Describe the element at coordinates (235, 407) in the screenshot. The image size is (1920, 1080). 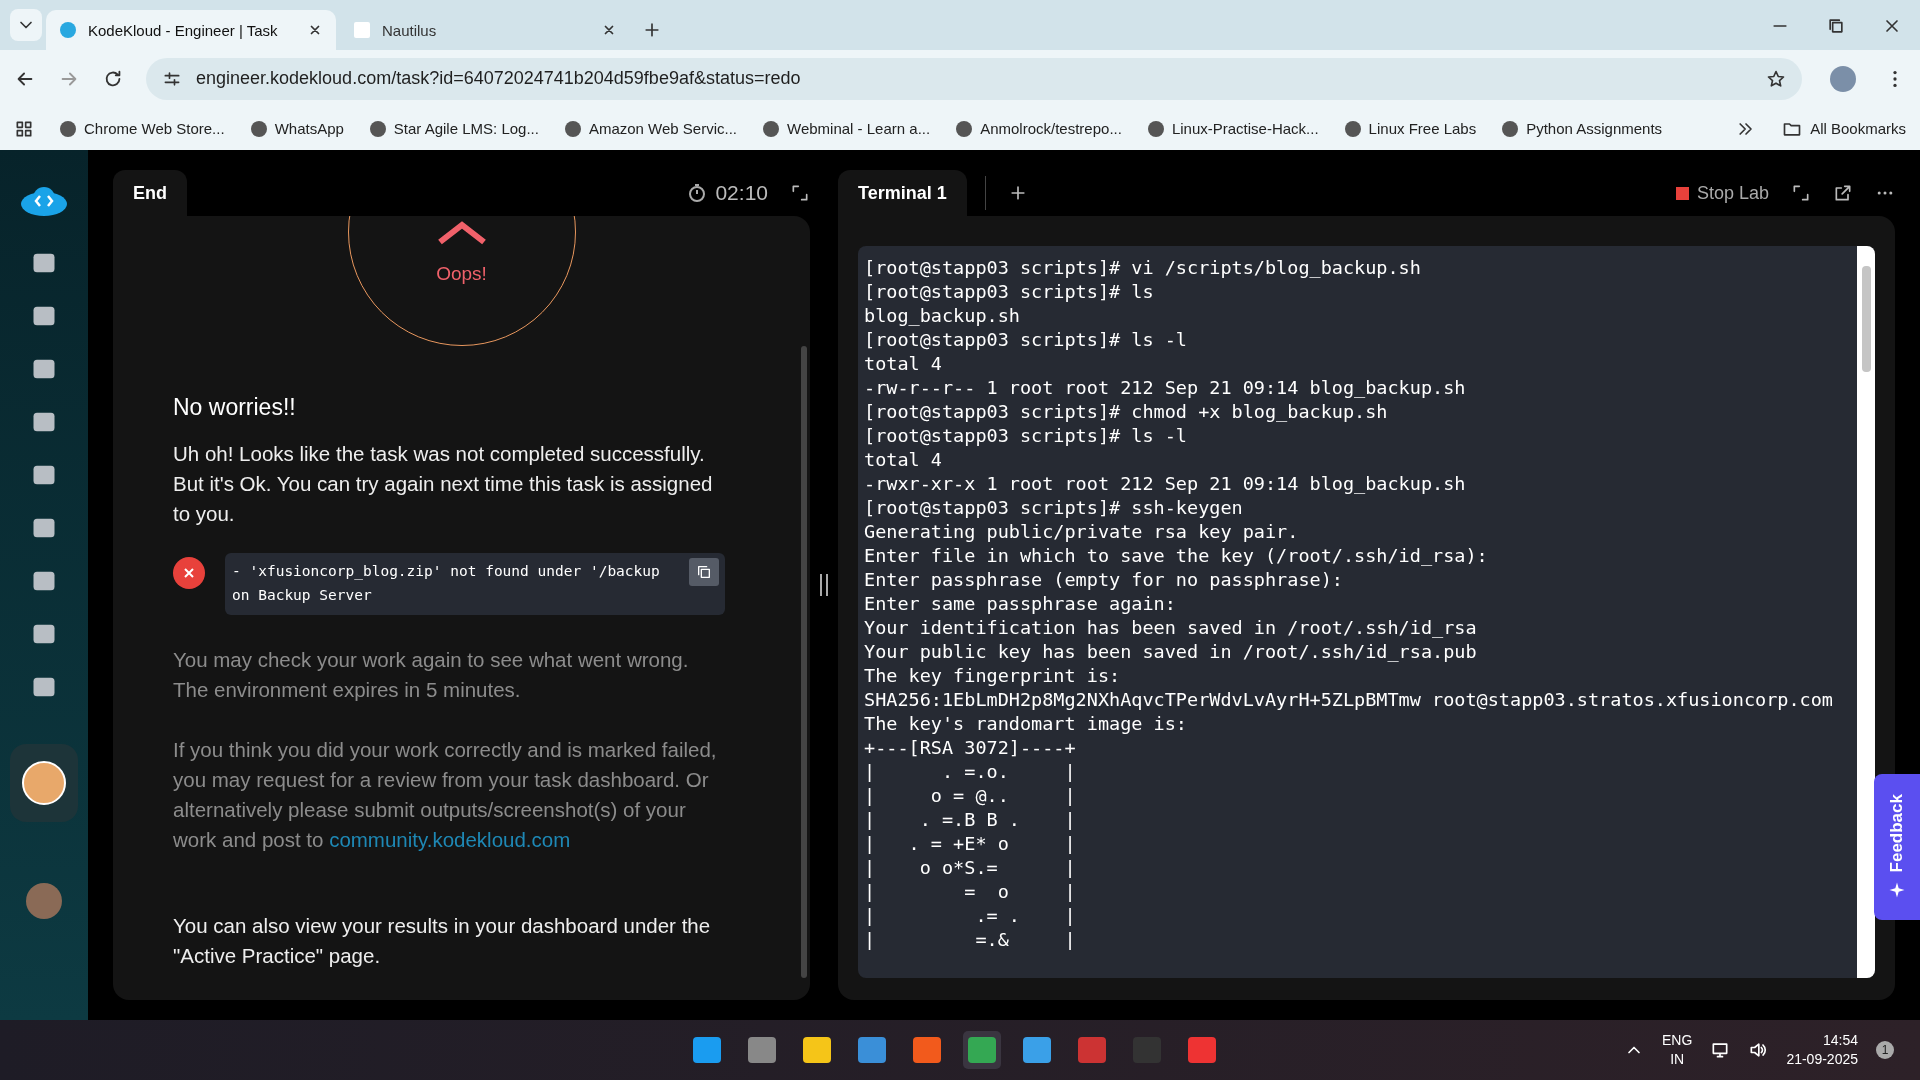
I see `result-heading: No worries!!` at that location.